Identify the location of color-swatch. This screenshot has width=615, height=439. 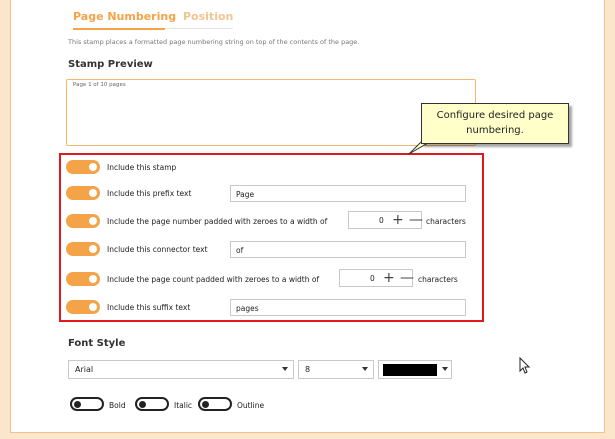
(410, 370).